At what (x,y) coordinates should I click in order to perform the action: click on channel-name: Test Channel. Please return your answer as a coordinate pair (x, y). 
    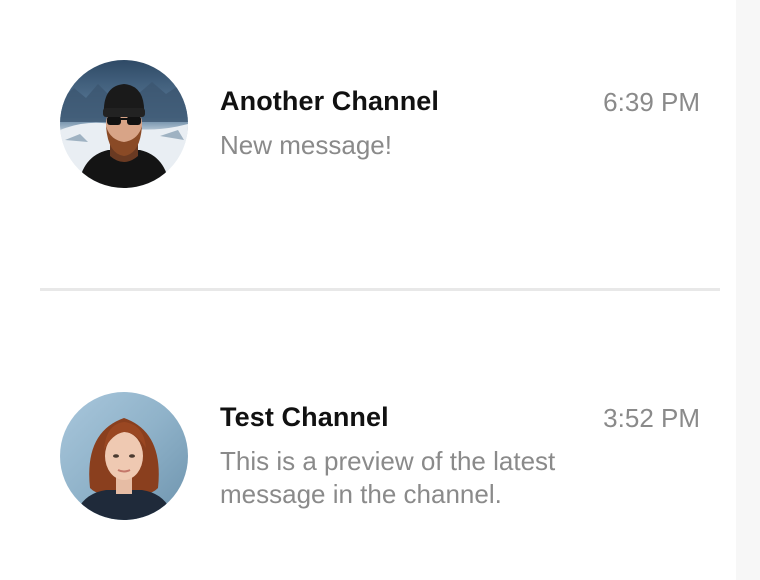
    Looking at the image, I should click on (304, 417).